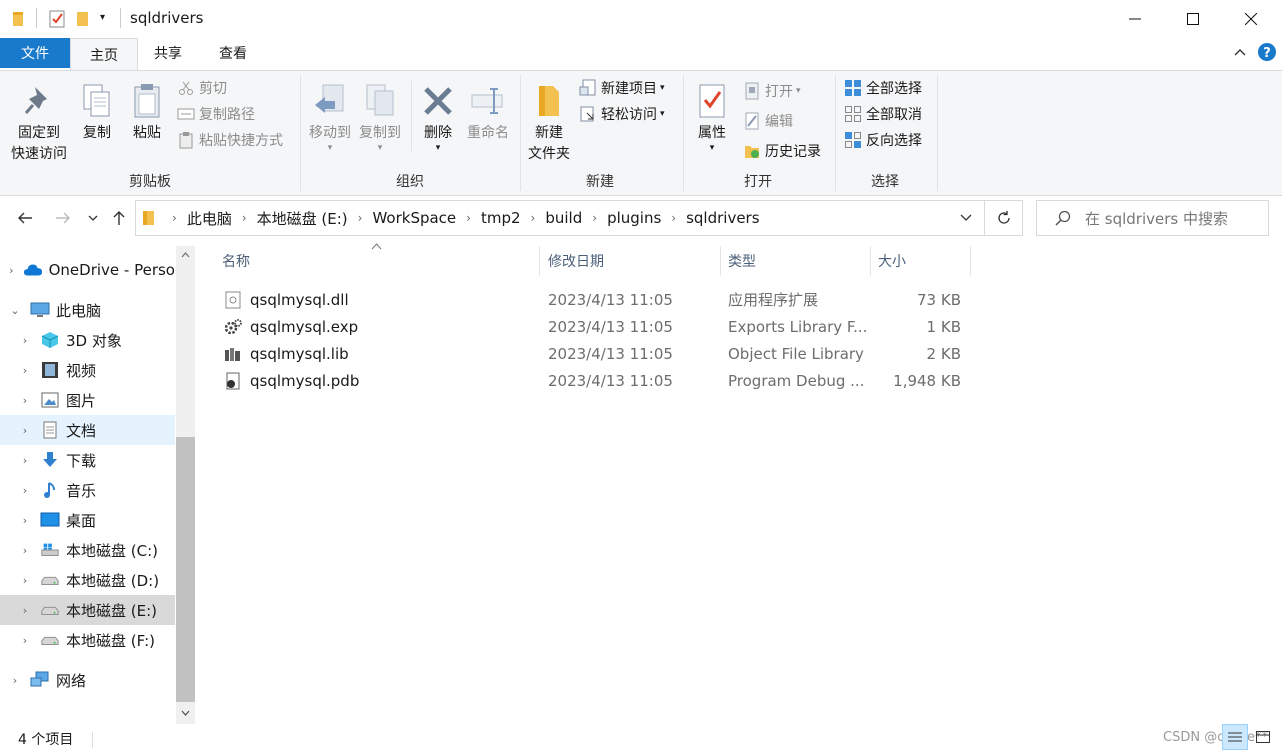 The width and height of the screenshot is (1282, 754). Describe the element at coordinates (87, 270) in the screenshot. I see `nav-item-onedrive: › OneDrive - Perso` at that location.